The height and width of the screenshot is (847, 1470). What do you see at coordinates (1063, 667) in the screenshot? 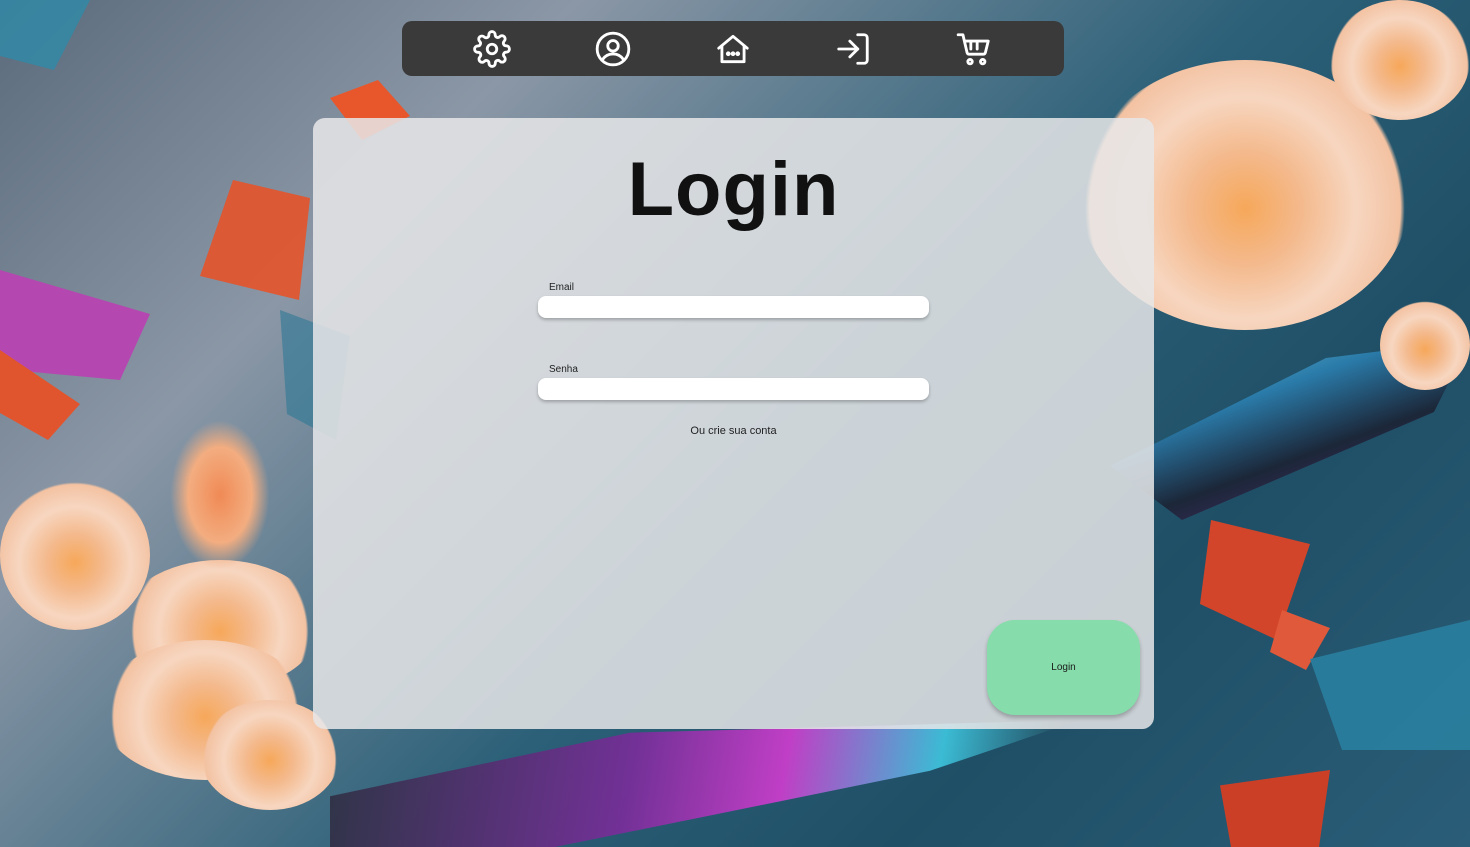
I see `login-button: Login` at bounding box center [1063, 667].